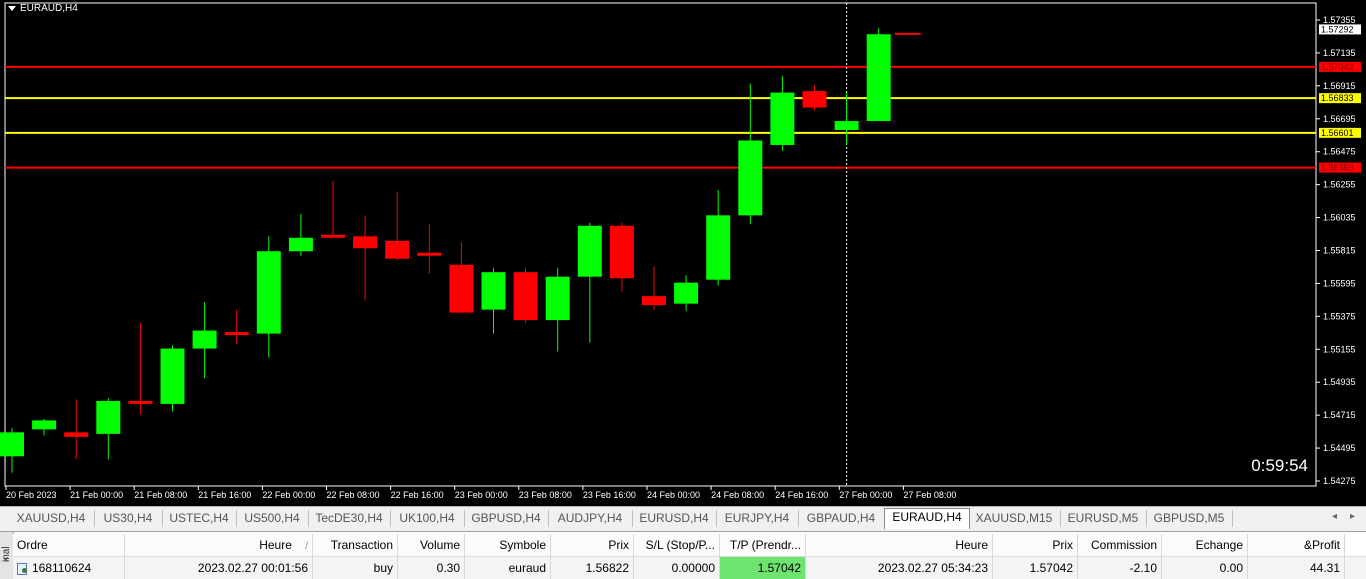 Image resolution: width=1366 pixels, height=579 pixels. I want to click on y-tick-label: 1.57135, so click(1339, 53).